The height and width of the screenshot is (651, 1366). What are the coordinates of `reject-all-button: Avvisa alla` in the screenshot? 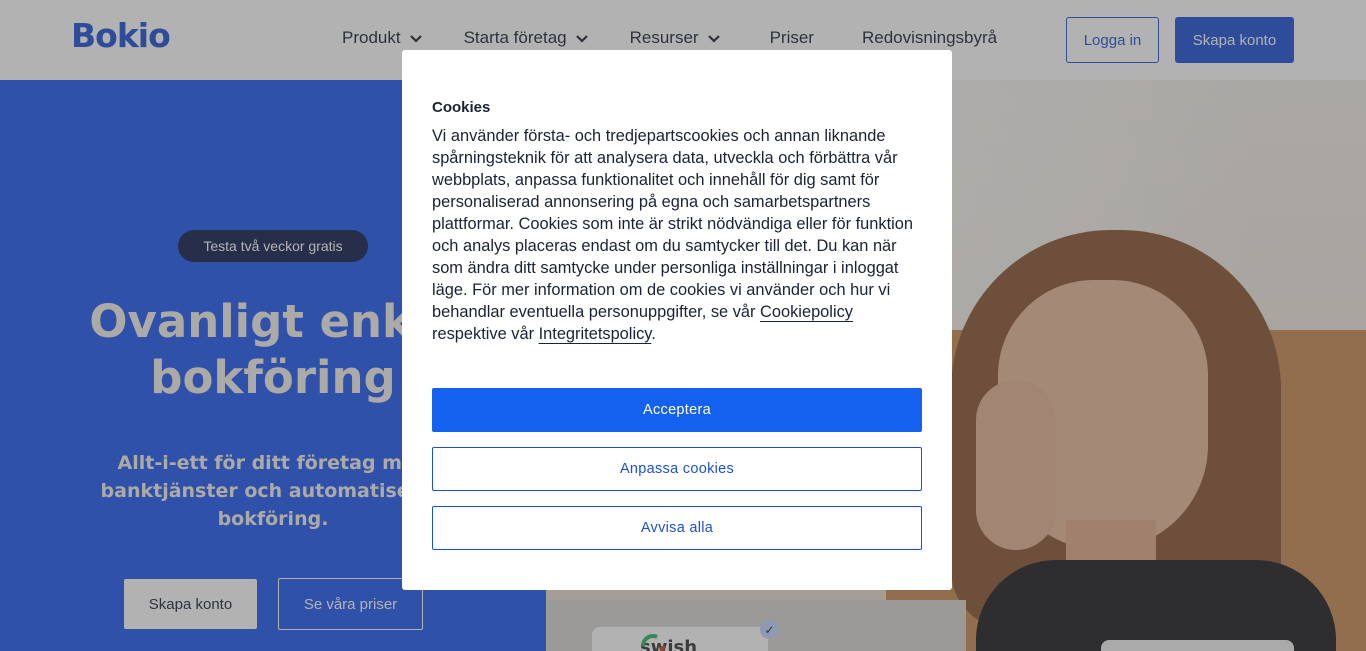 It's located at (677, 528).